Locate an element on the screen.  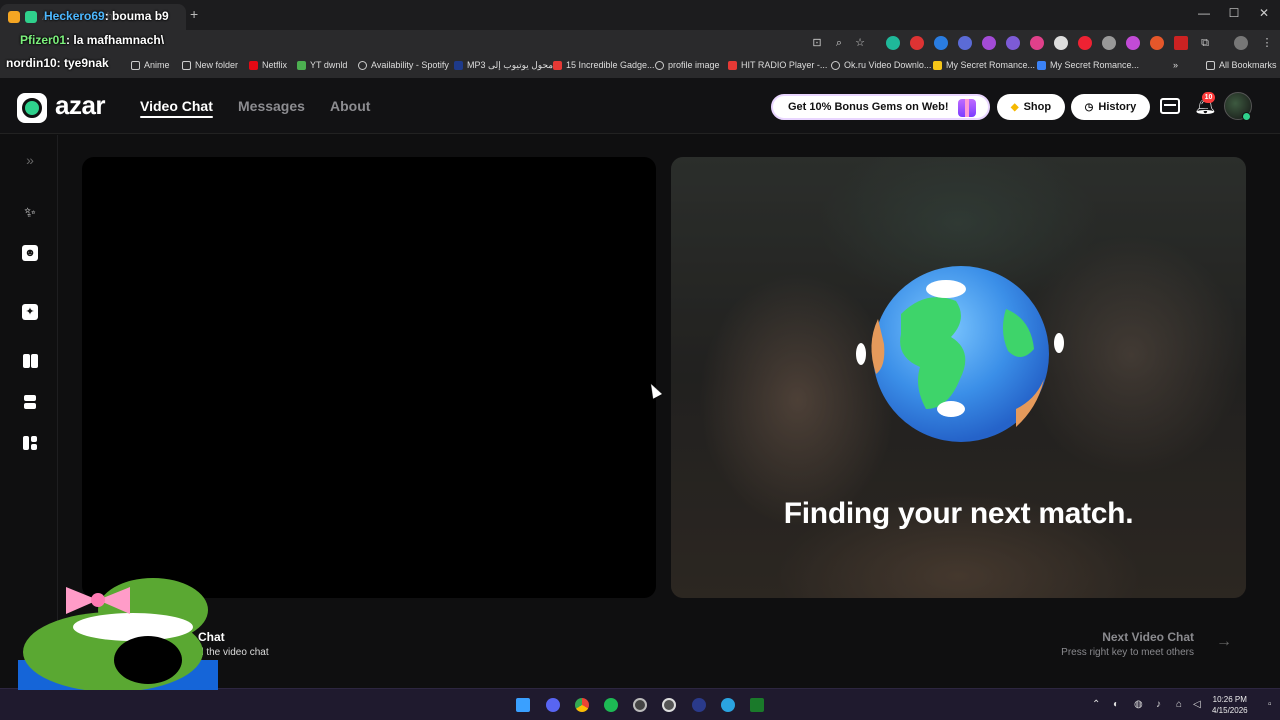
tray-app-icon: ◐ is located at coordinates (1116, 704).